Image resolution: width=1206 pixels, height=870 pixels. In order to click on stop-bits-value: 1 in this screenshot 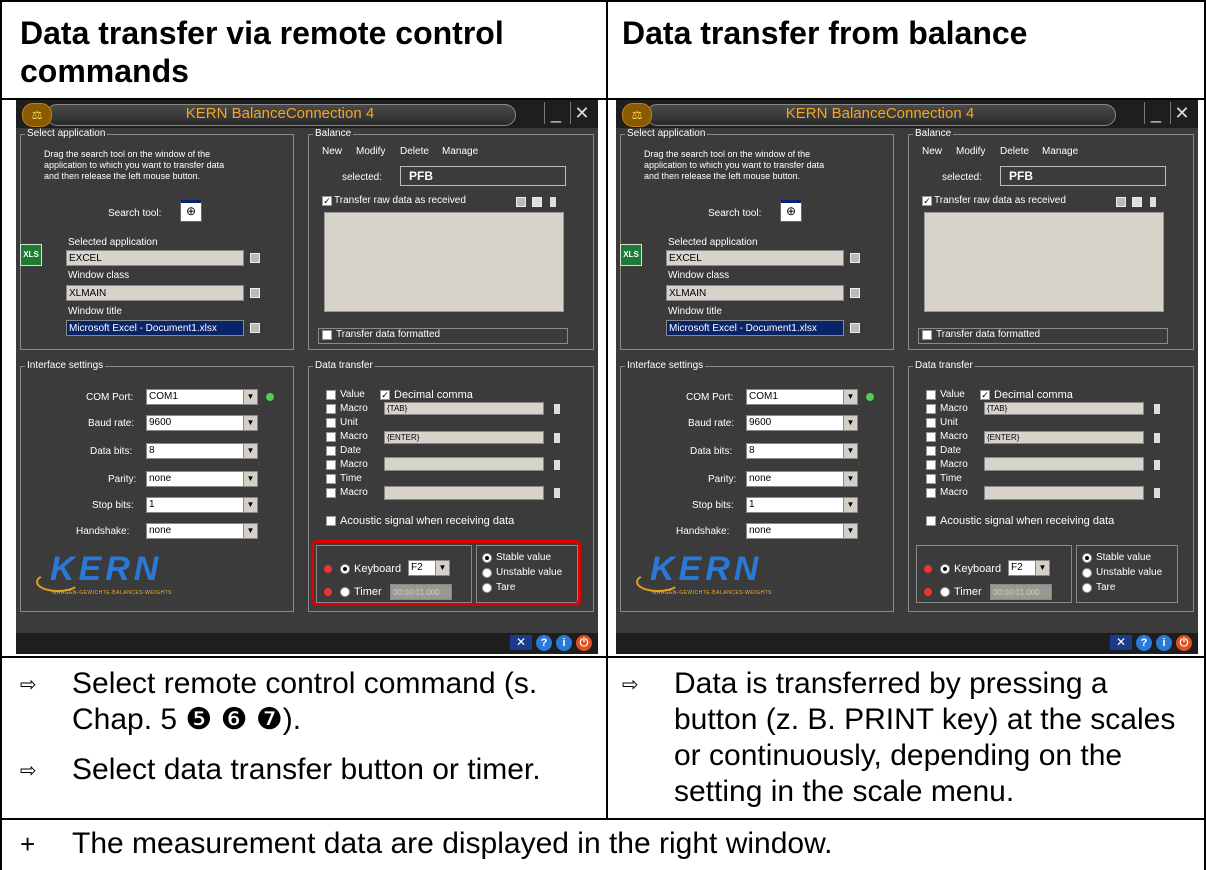, I will do `click(152, 504)`.